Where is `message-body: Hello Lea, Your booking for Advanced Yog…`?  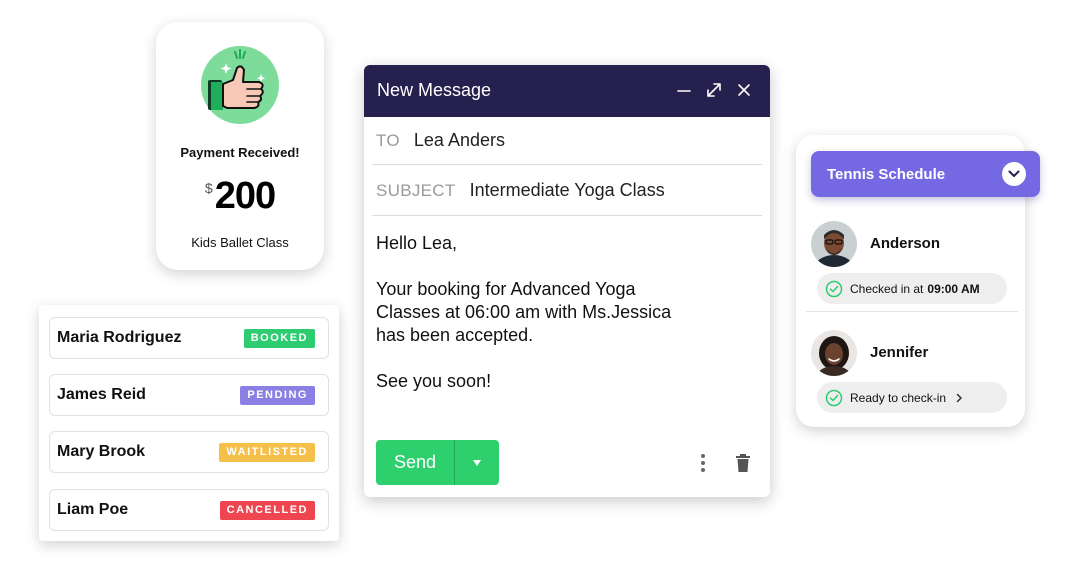
message-body: Hello Lea, Your booking for Advanced Yog… is located at coordinates (566, 324).